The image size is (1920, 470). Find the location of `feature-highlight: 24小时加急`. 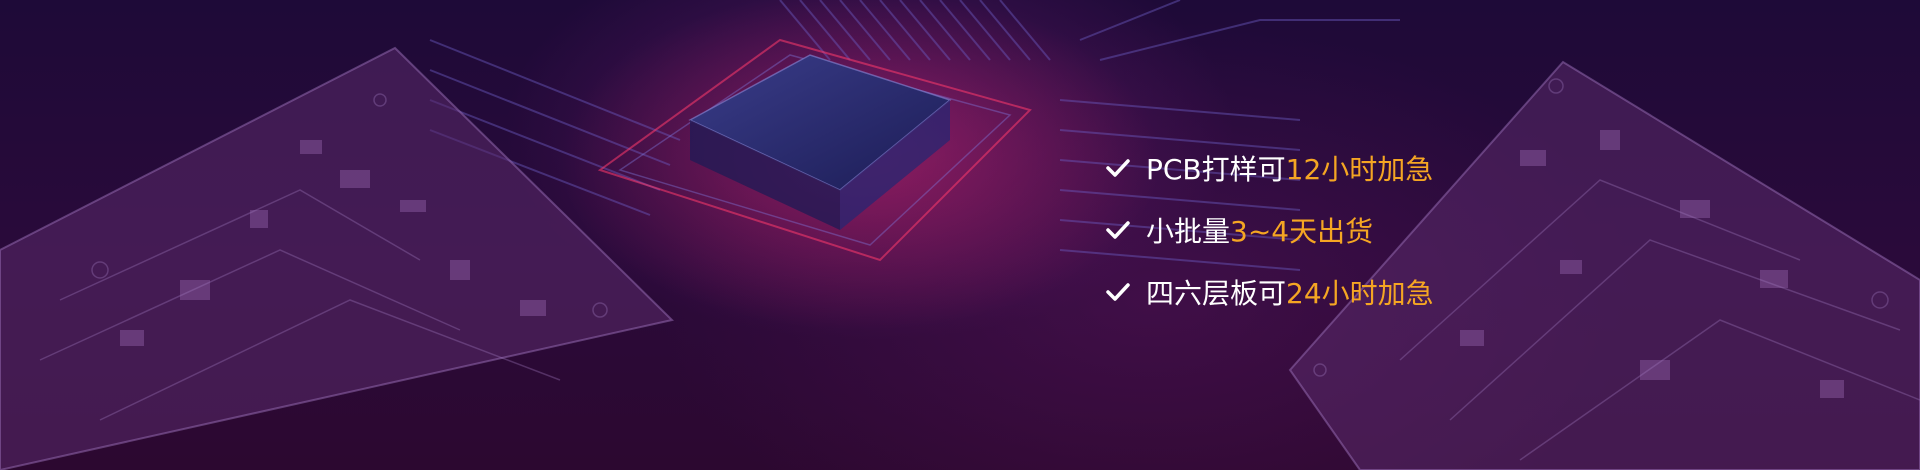

feature-highlight: 24小时加急 is located at coordinates (1360, 293).